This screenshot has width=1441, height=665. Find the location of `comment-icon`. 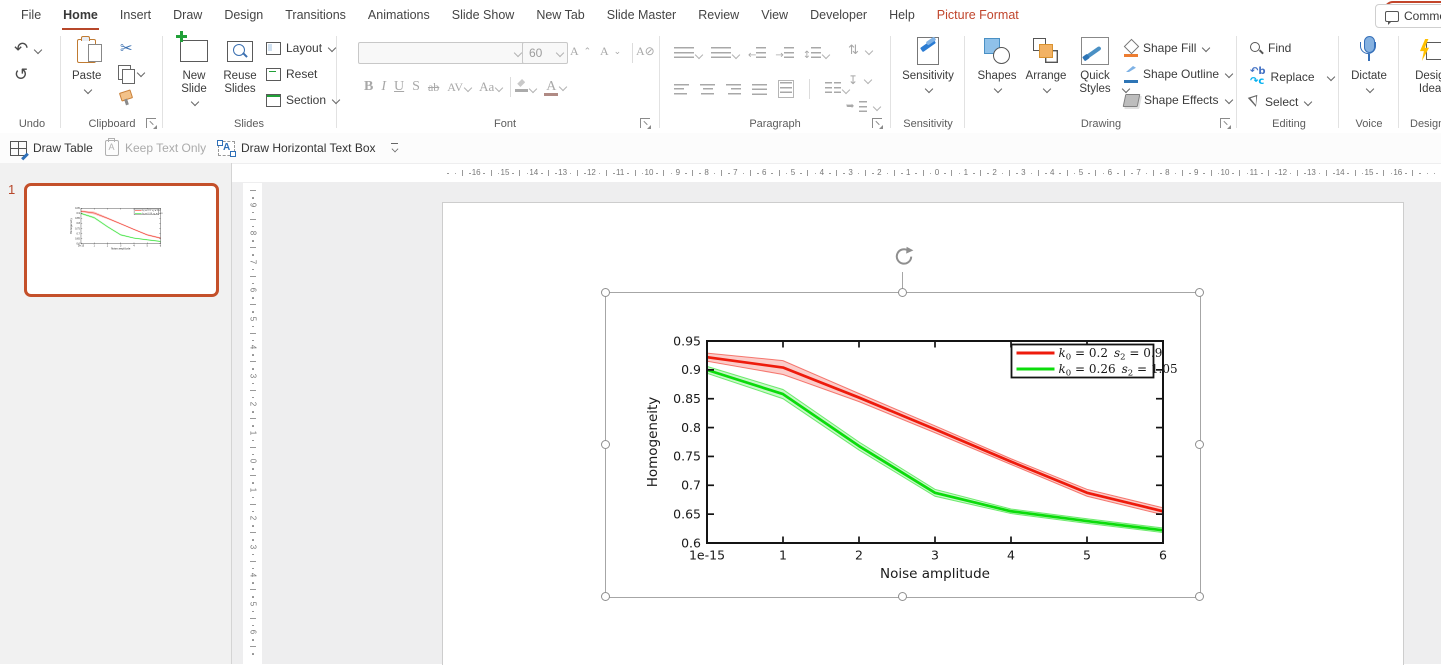

comment-icon is located at coordinates (1392, 17).